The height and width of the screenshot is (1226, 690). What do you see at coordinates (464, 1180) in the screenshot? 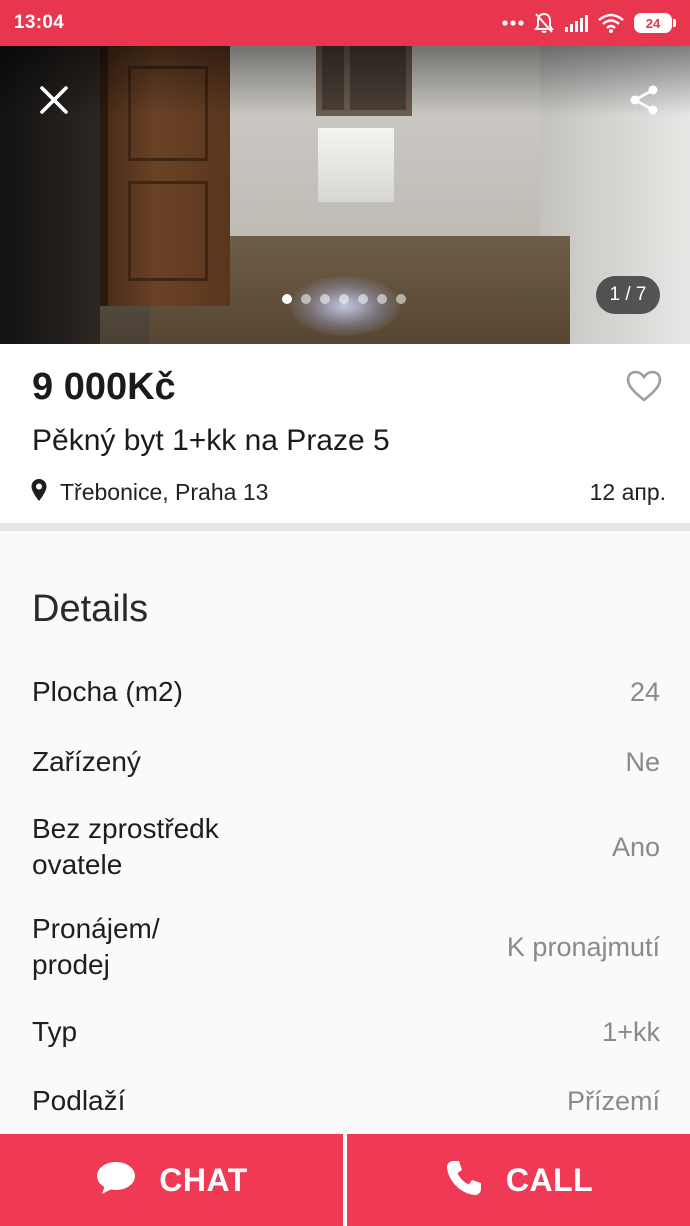
I see `phone-icon` at bounding box center [464, 1180].